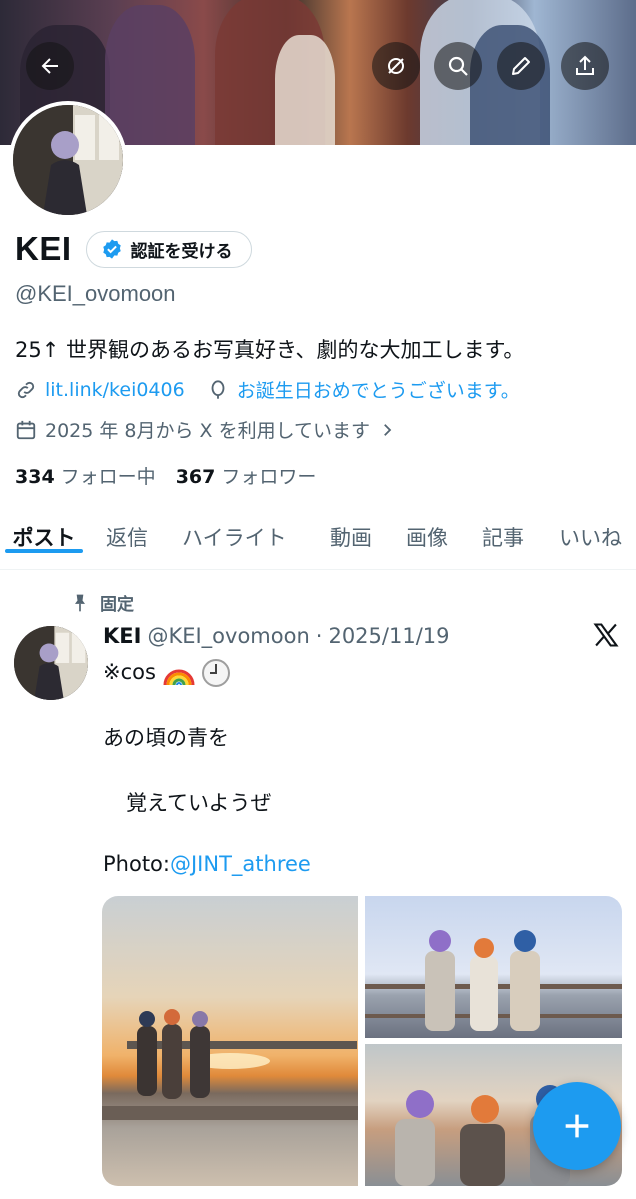 The width and height of the screenshot is (636, 1199). I want to click on tab-likes-label: いいね, so click(590, 538).